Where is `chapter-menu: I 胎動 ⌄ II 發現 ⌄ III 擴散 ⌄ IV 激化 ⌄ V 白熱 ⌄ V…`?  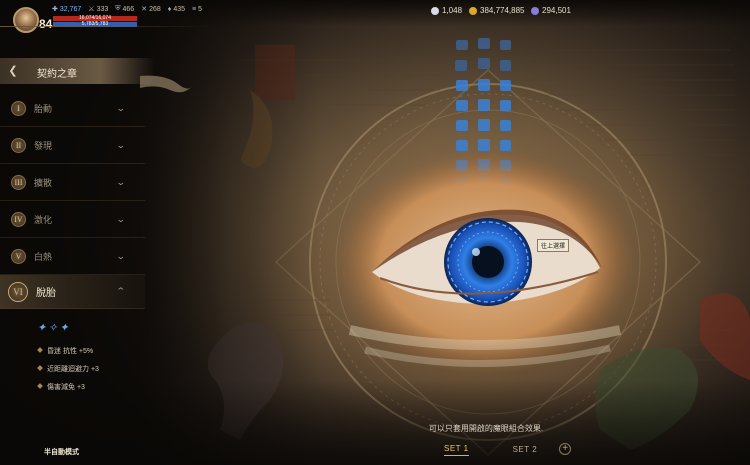 chapter-menu: I 胎動 ⌄ II 發現 ⌄ III 擴散 ⌄ IV 激化 ⌄ V 白熱 ⌄ V… is located at coordinates (72, 199).